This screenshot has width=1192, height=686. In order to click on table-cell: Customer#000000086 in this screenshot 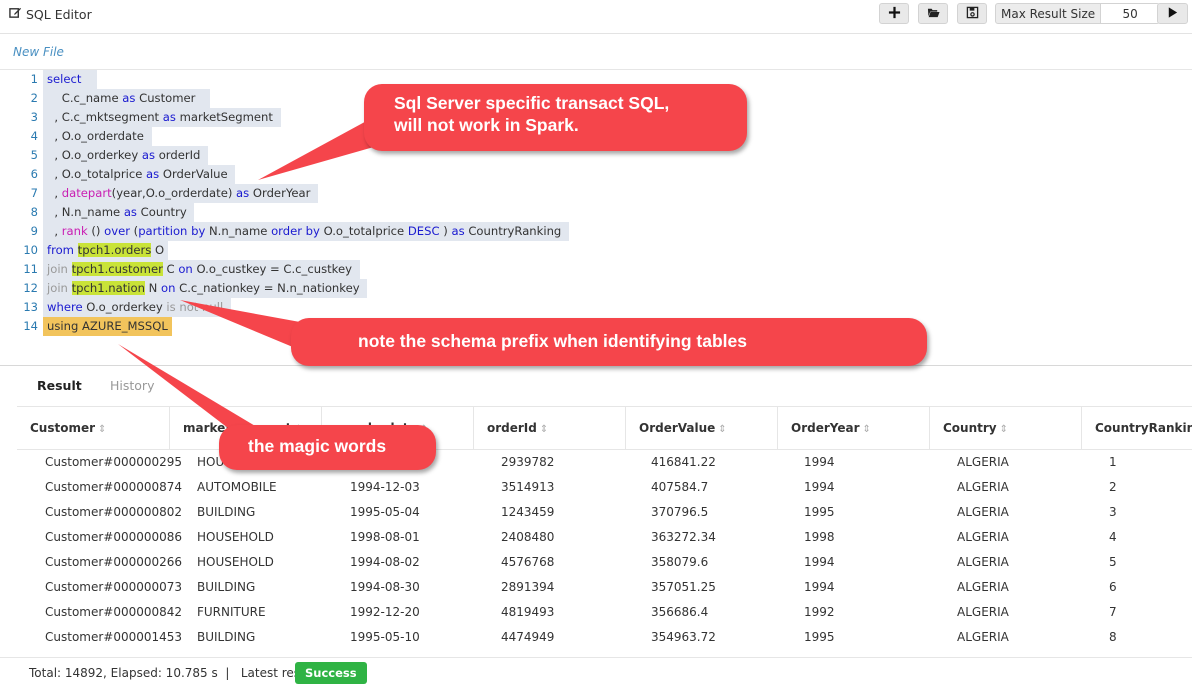, I will do `click(114, 537)`.